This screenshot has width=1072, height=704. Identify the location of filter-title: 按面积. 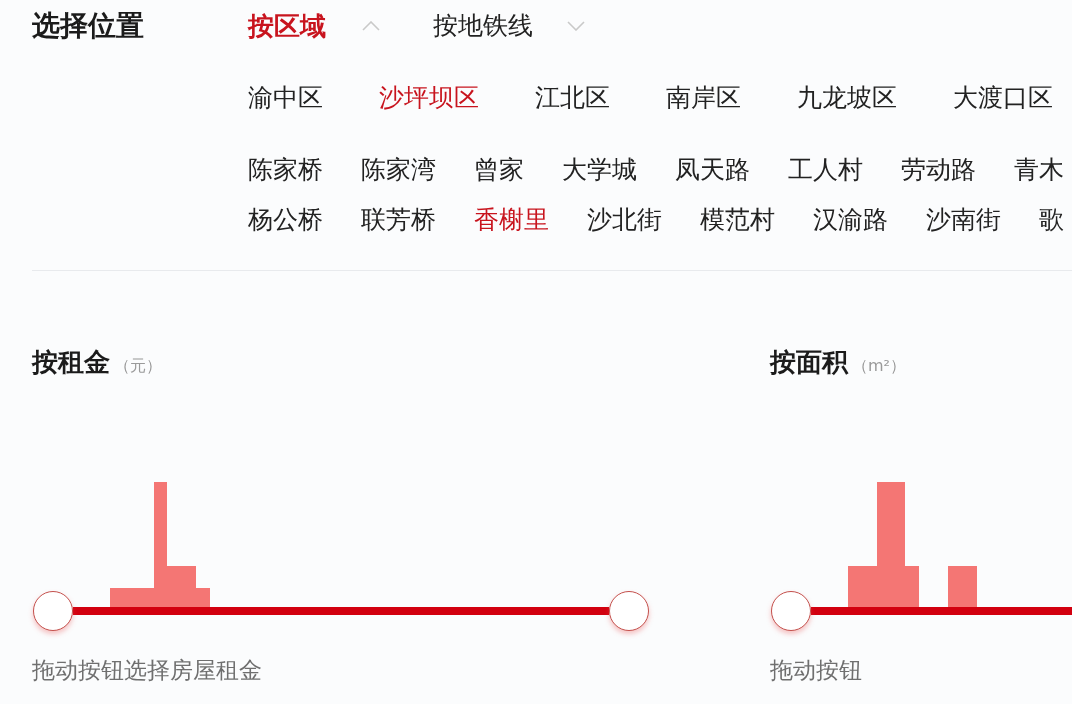
(809, 362).